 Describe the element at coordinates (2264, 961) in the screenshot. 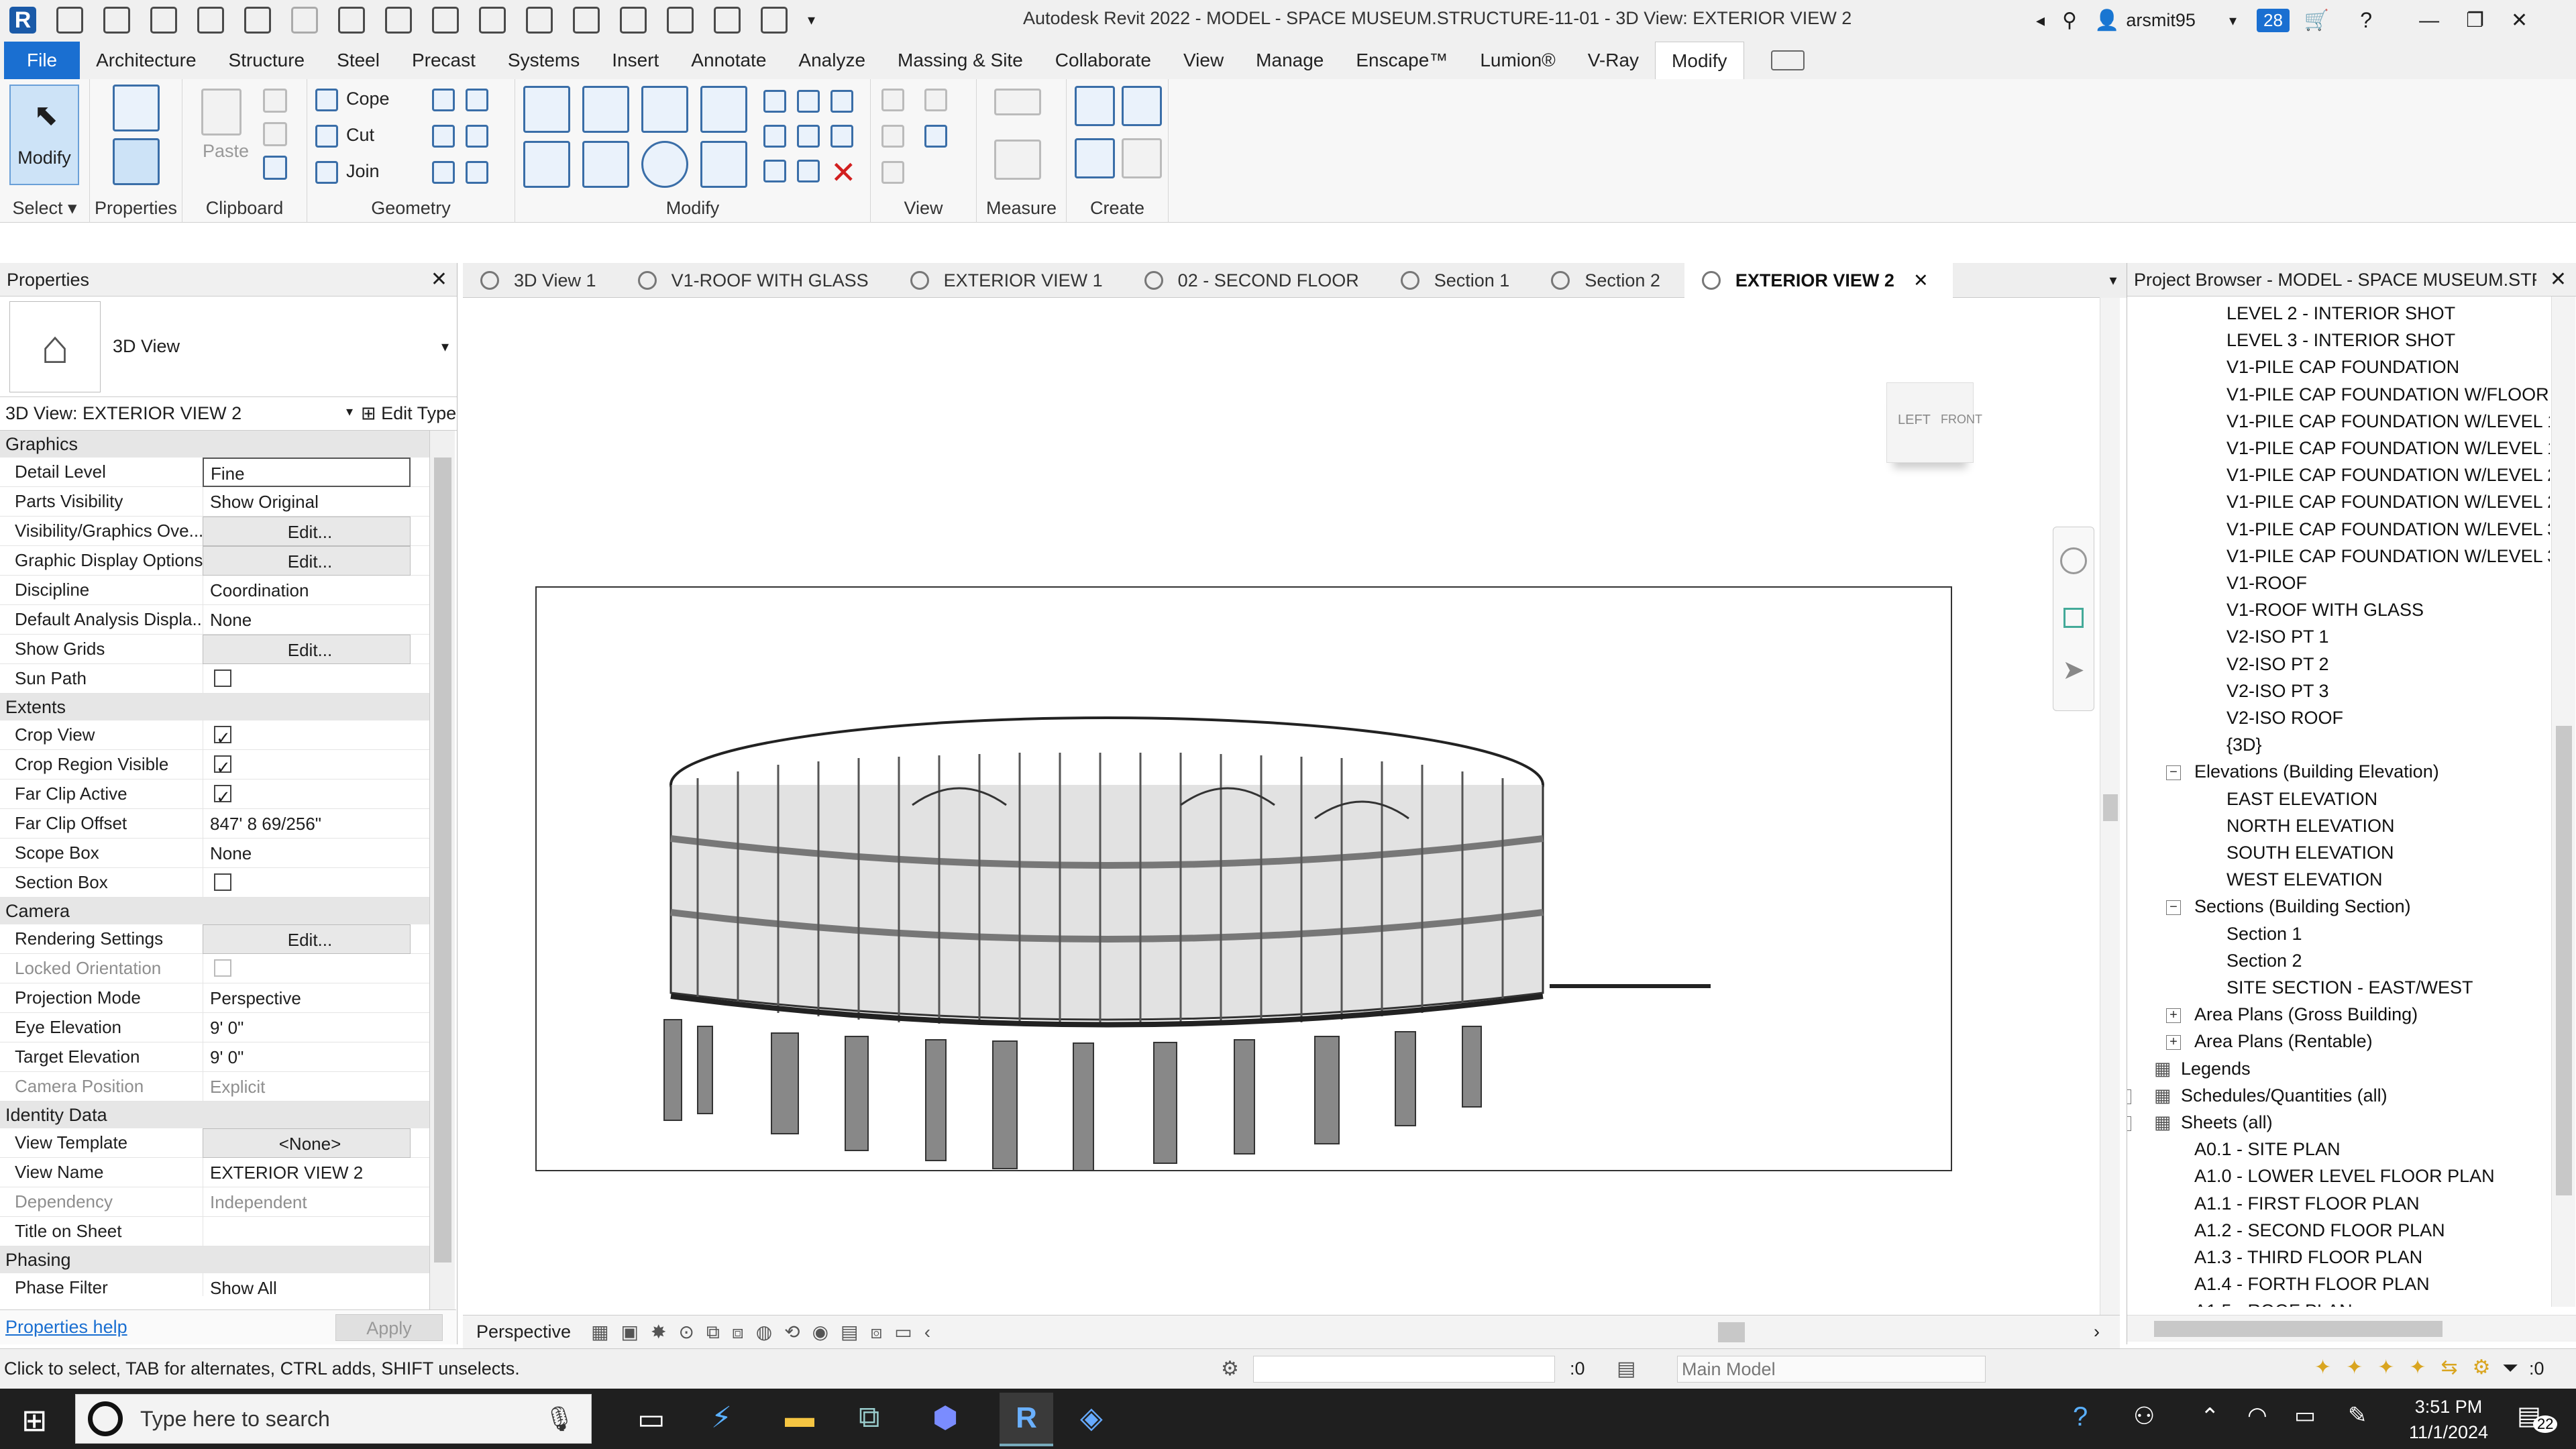

I see `browser-item-section-2: Section 2` at that location.